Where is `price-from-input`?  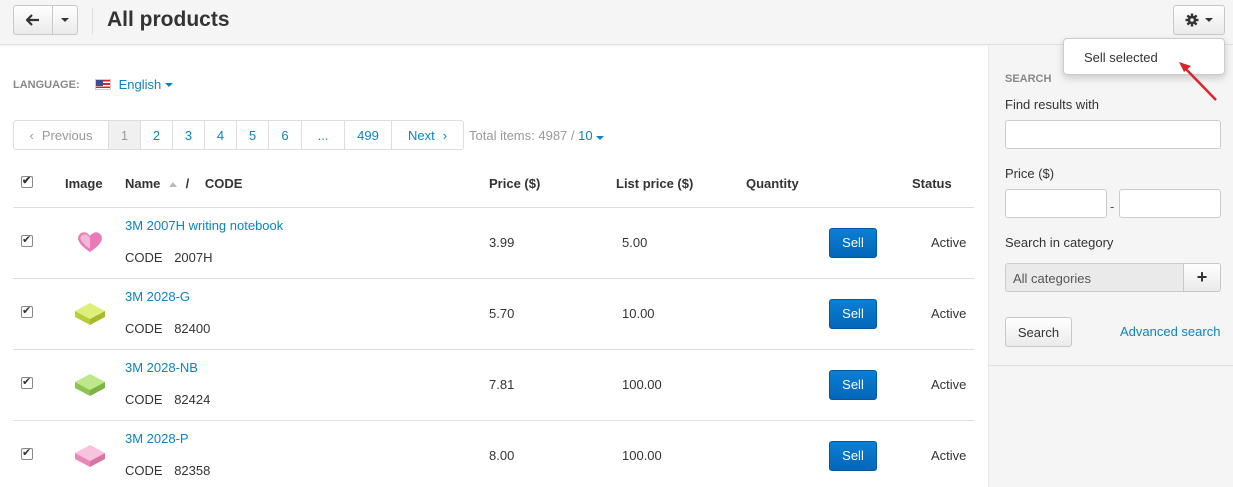
price-from-input is located at coordinates (1056, 203).